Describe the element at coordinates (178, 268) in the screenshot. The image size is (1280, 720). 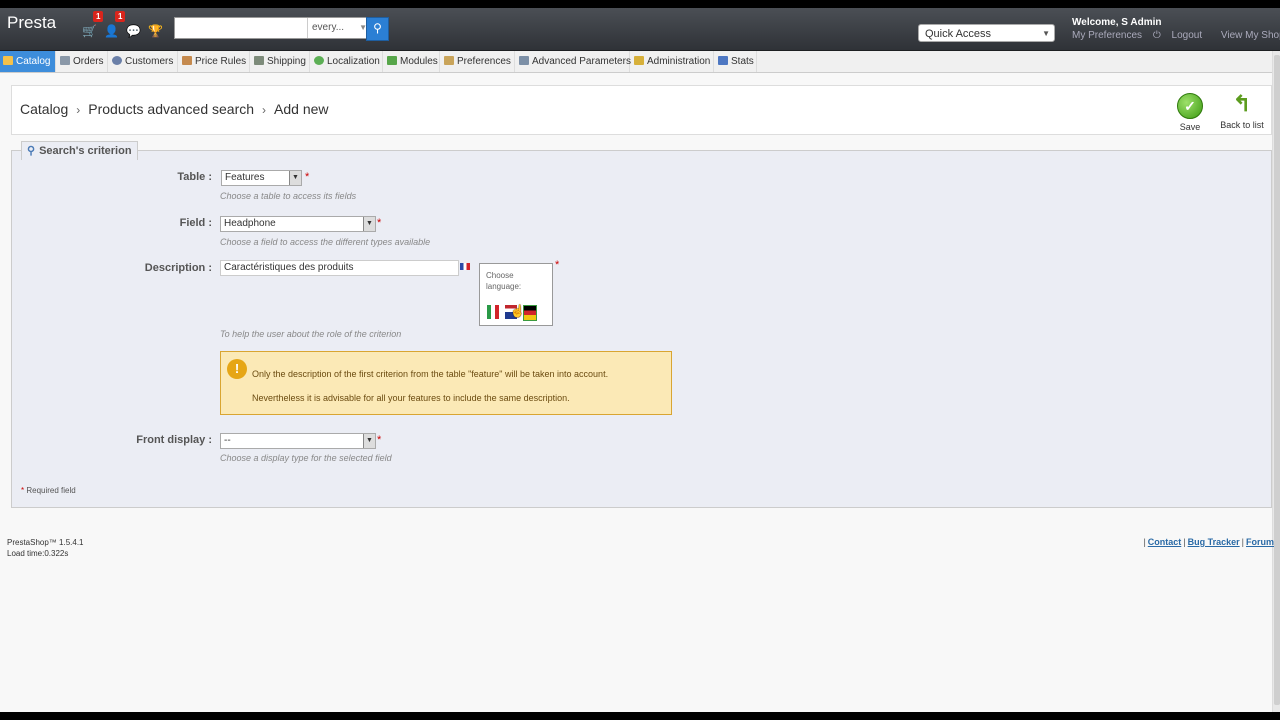
I see `description-label: Description :` at that location.